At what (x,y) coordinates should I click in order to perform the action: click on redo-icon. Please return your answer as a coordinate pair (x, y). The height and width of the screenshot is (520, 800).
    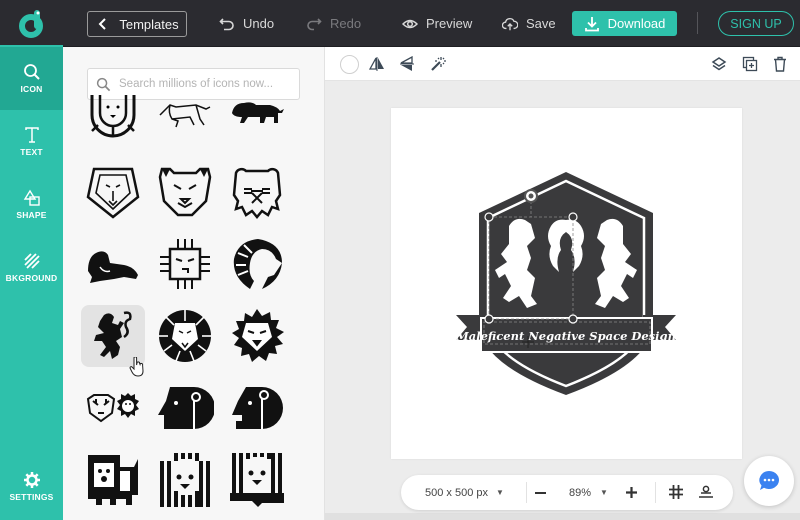
    Looking at the image, I should click on (314, 23).